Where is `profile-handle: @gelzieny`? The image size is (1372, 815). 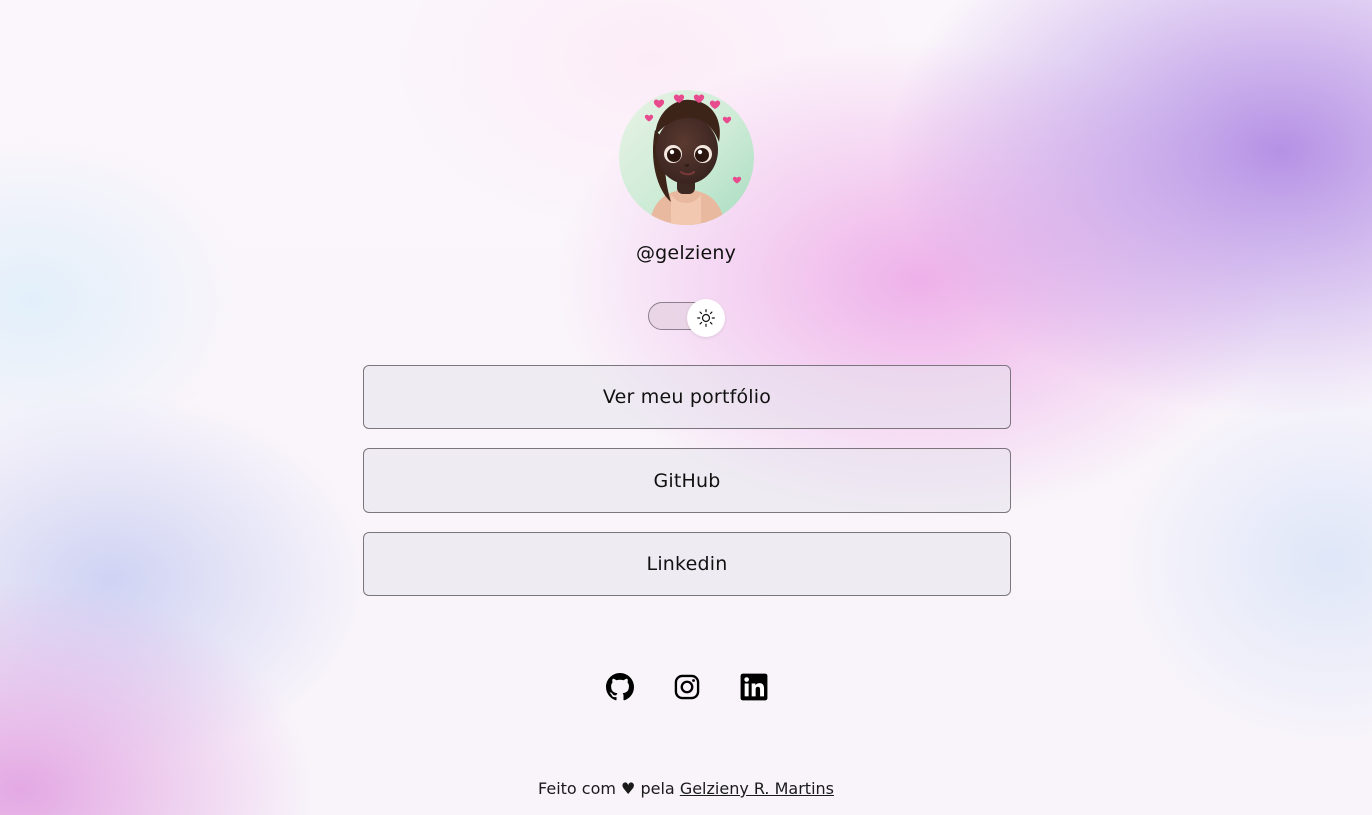
profile-handle: @gelzieny is located at coordinates (686, 253).